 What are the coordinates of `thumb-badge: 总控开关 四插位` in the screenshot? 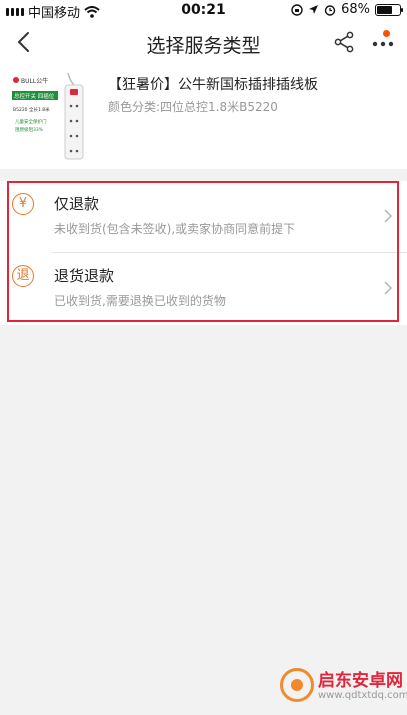 It's located at (34, 96).